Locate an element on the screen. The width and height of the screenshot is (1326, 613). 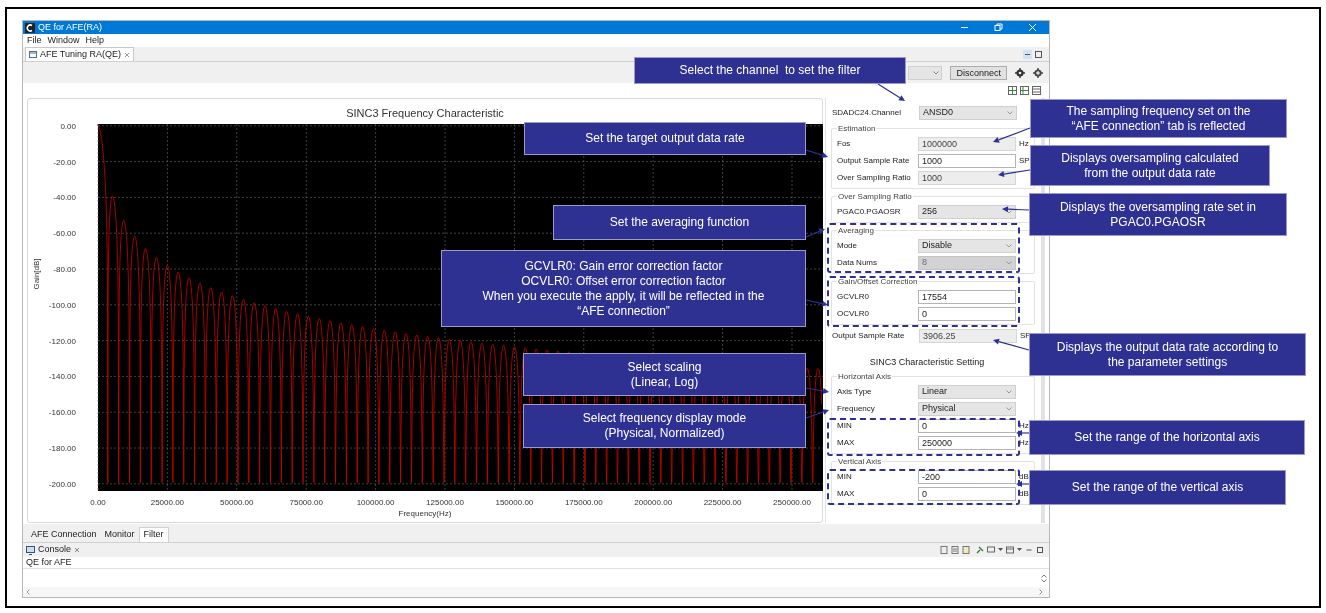
field-label: Axis Type is located at coordinates (855, 391).